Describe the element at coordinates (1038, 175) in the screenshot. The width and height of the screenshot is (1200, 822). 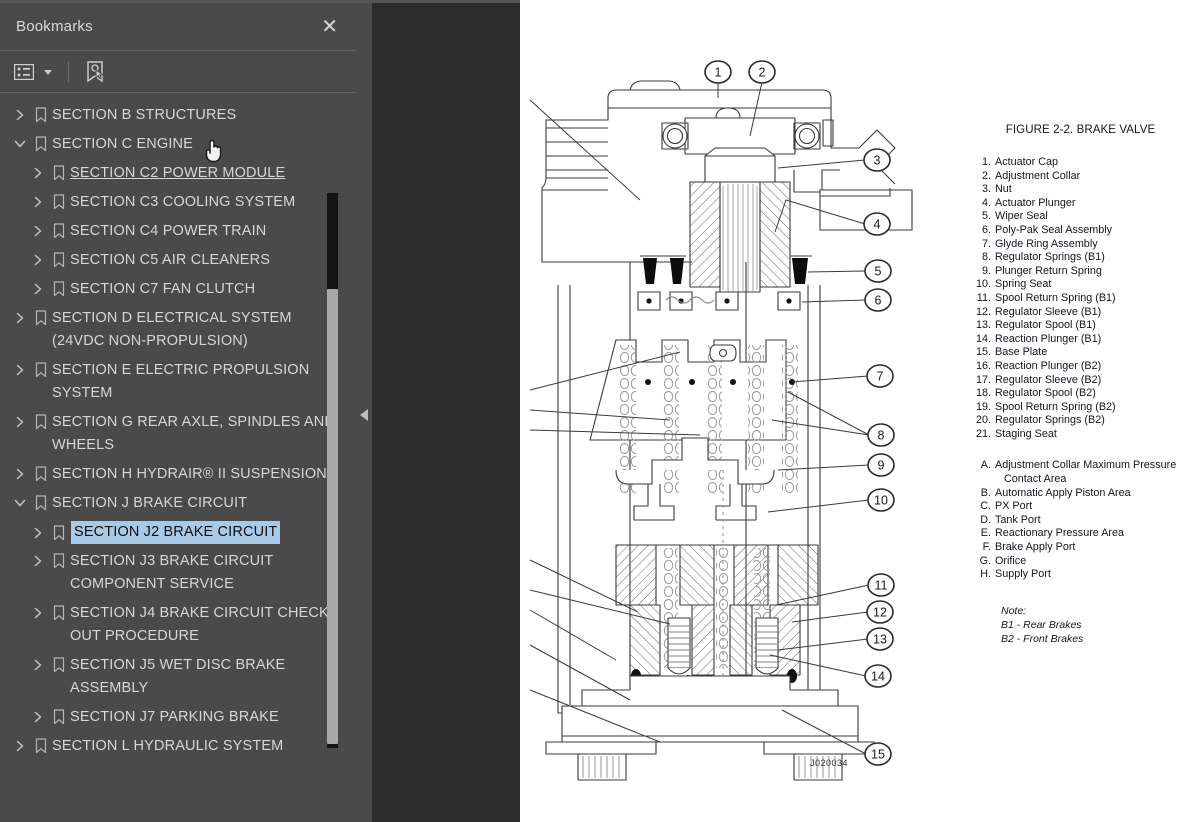
I see `part-label: Adjustment Collar` at that location.